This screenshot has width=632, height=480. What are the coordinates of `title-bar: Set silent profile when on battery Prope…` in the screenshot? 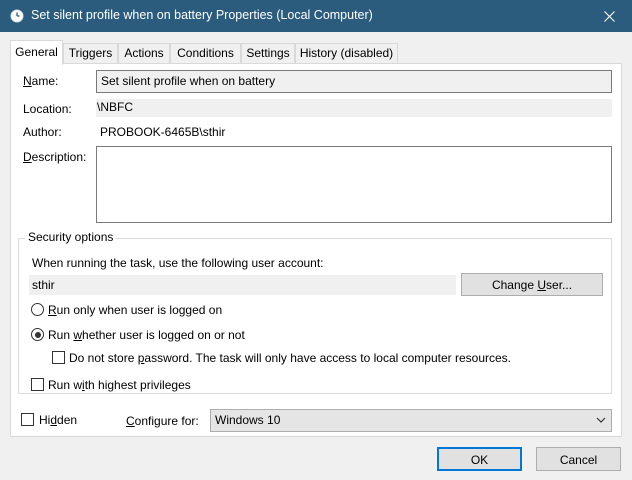 It's located at (316, 16).